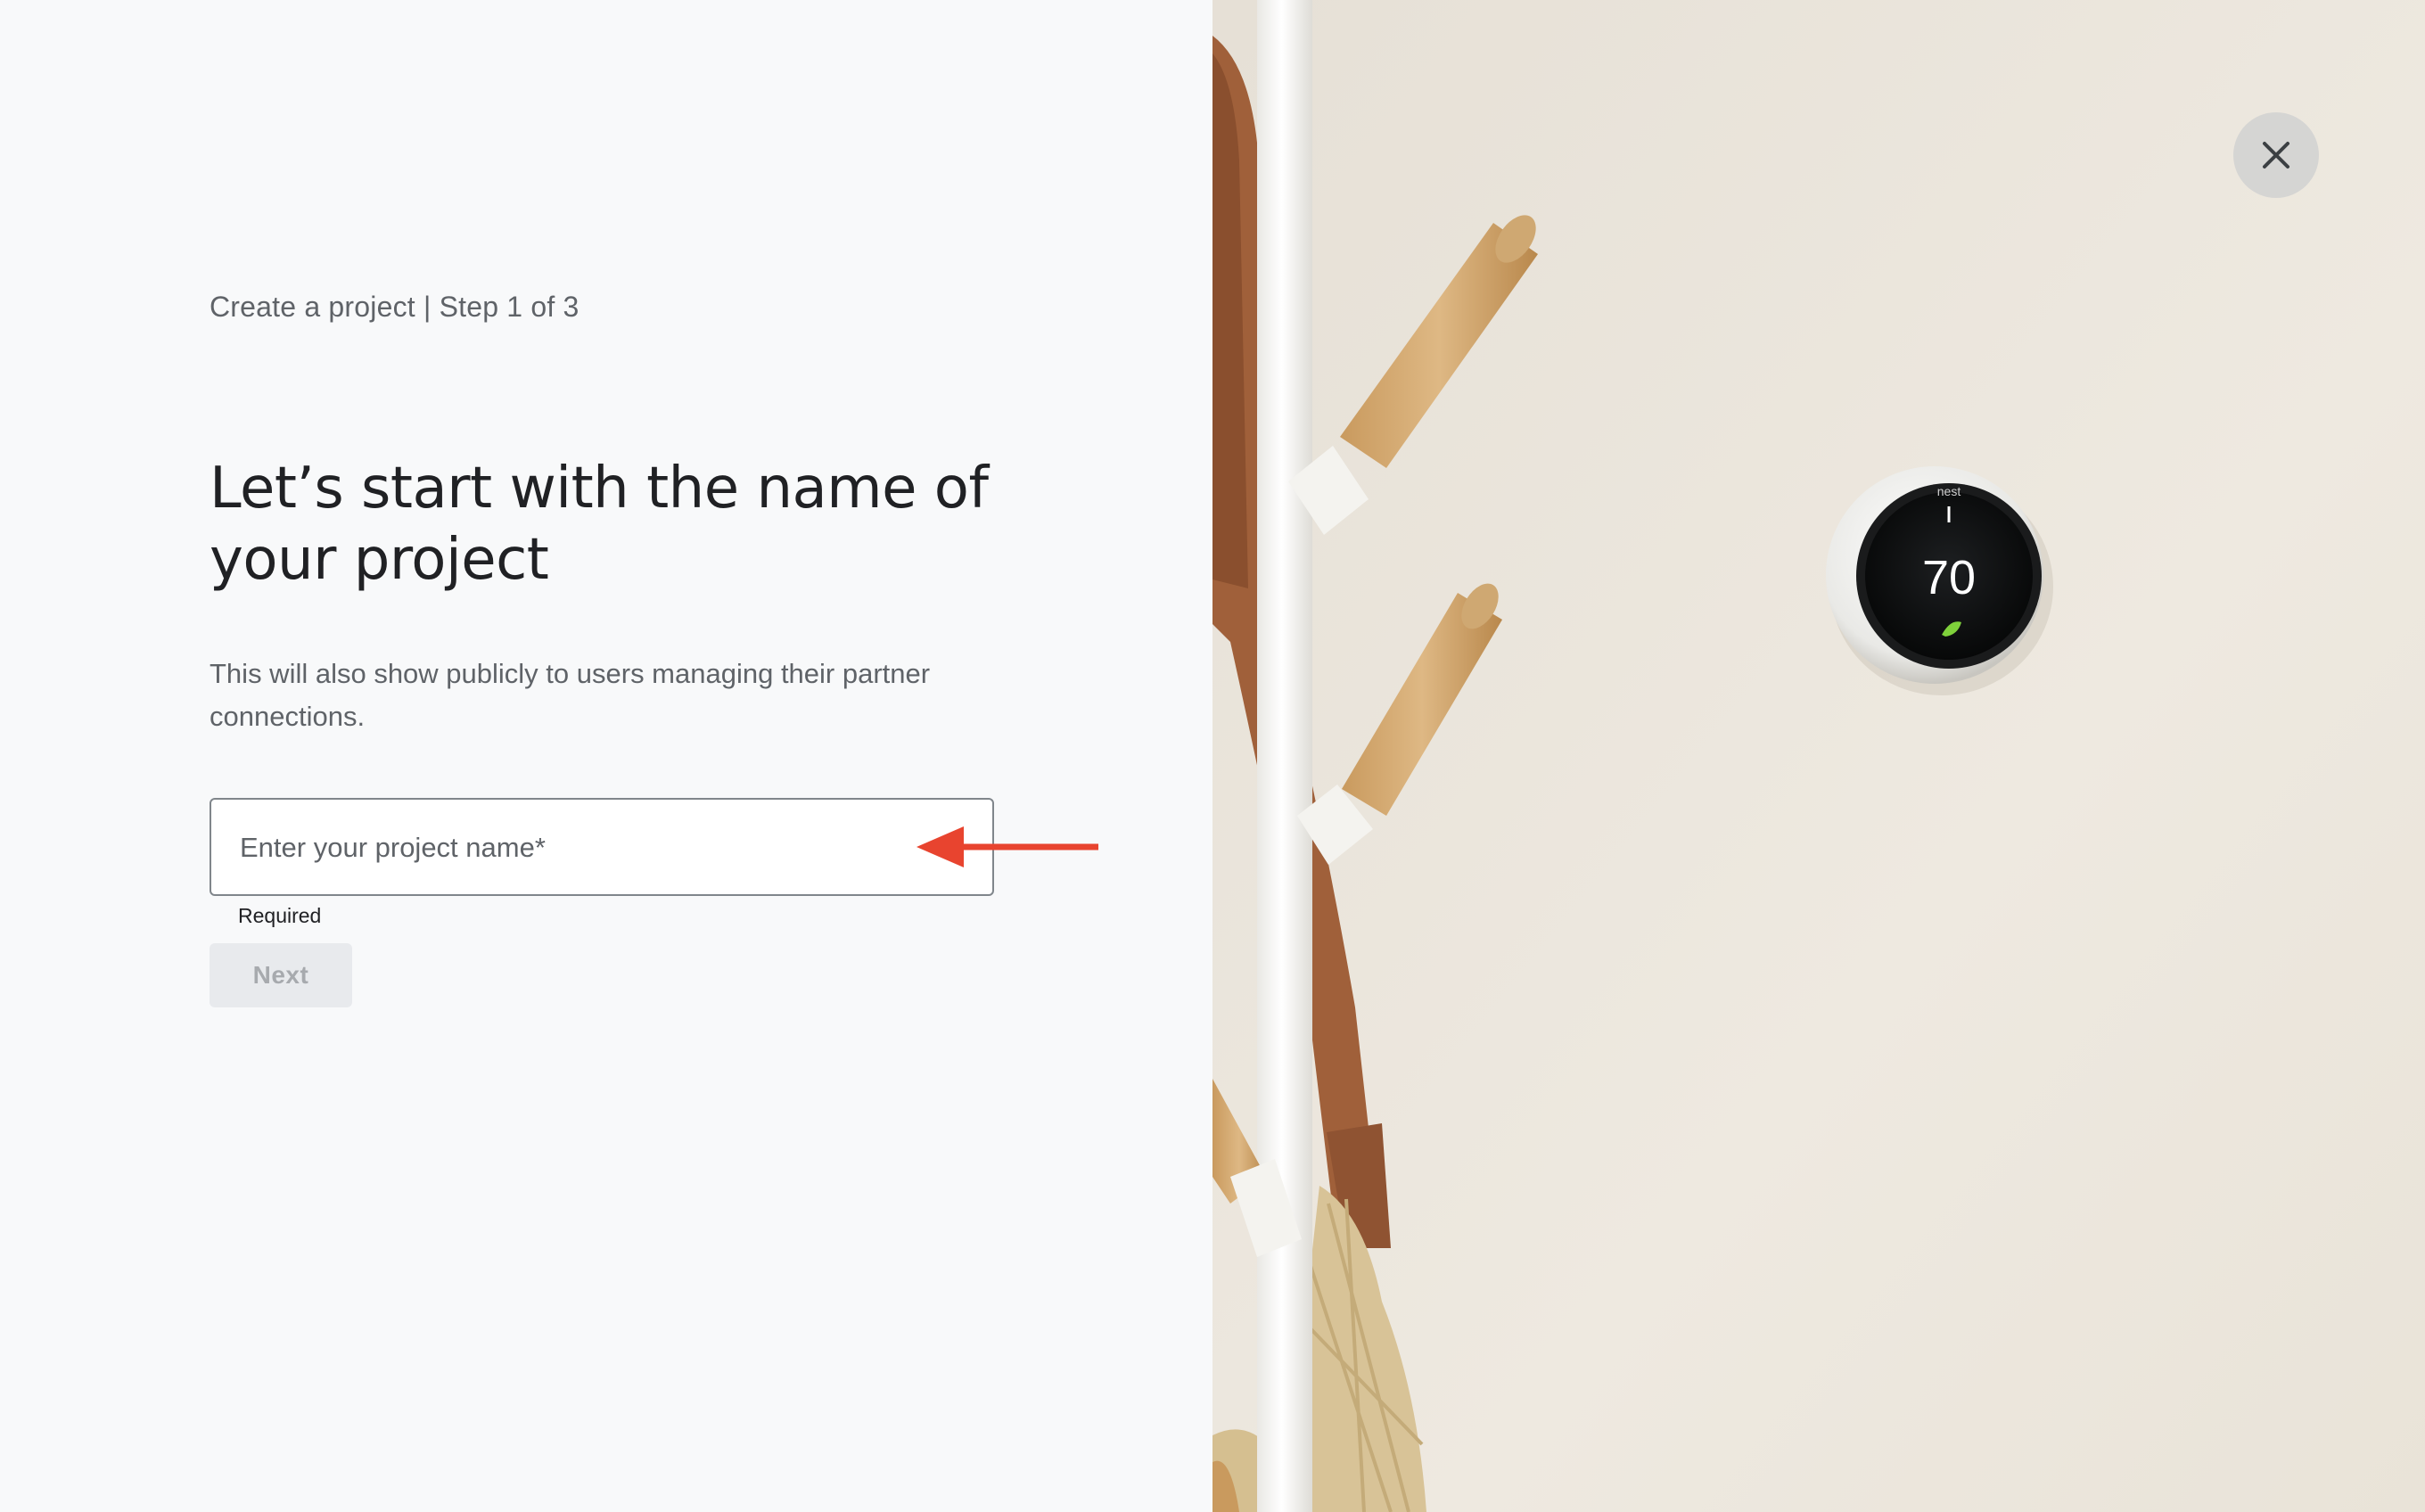 This screenshot has height=1512, width=2425. Describe the element at coordinates (1949, 491) in the screenshot. I see `thermostat-brand: nest` at that location.